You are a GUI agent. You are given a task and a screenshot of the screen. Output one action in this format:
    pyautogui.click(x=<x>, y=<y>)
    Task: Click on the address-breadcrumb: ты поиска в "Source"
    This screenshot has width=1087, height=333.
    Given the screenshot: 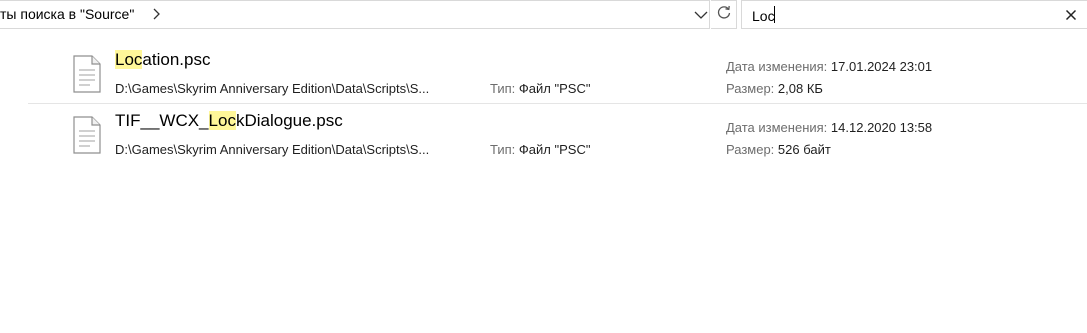 What is the action you would take?
    pyautogui.click(x=67, y=14)
    